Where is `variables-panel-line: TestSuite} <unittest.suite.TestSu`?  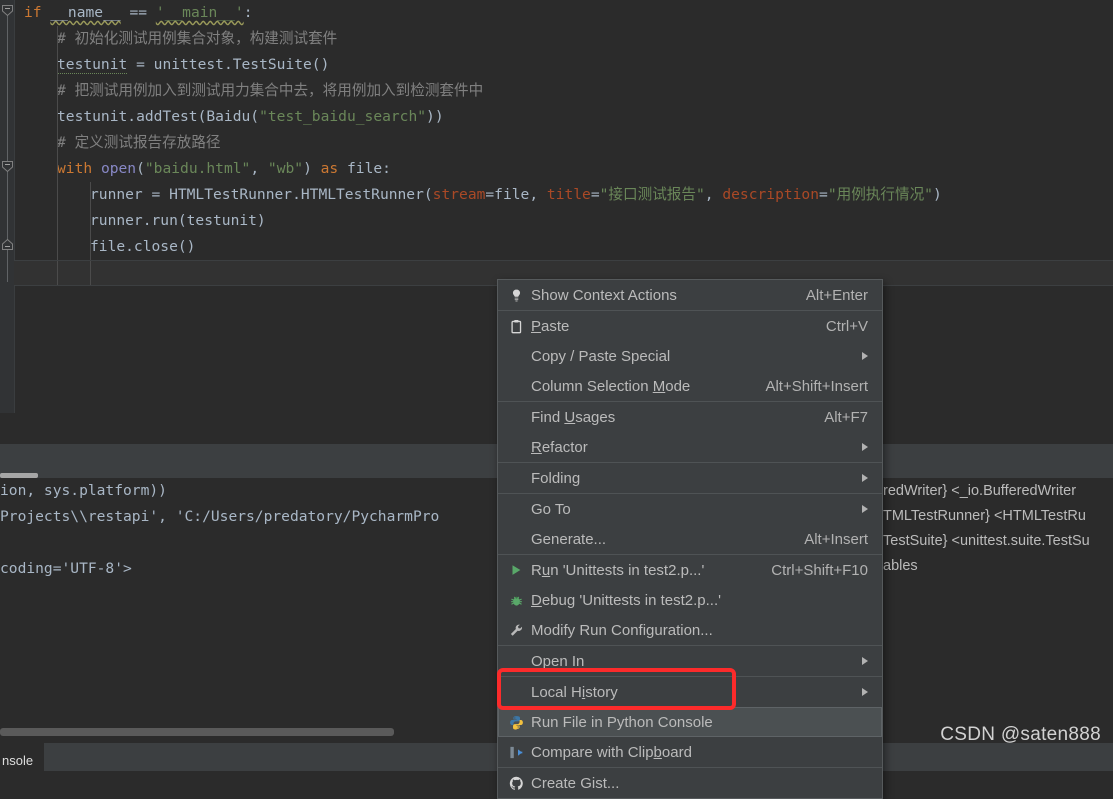 variables-panel-line: TestSuite} <unittest.suite.TestSu is located at coordinates (986, 541).